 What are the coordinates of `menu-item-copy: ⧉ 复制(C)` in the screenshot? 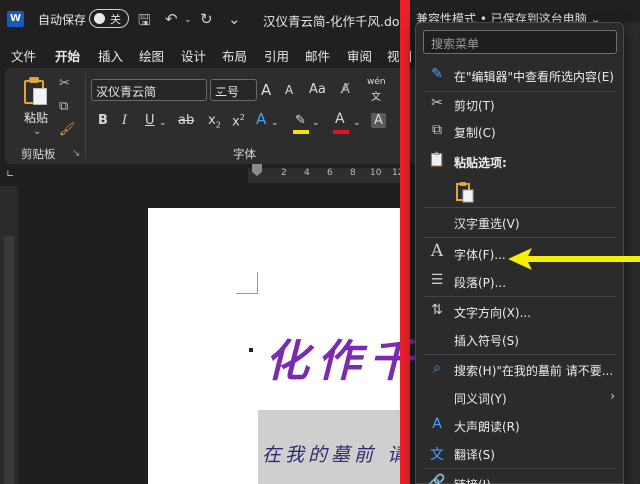 It's located at (519, 131).